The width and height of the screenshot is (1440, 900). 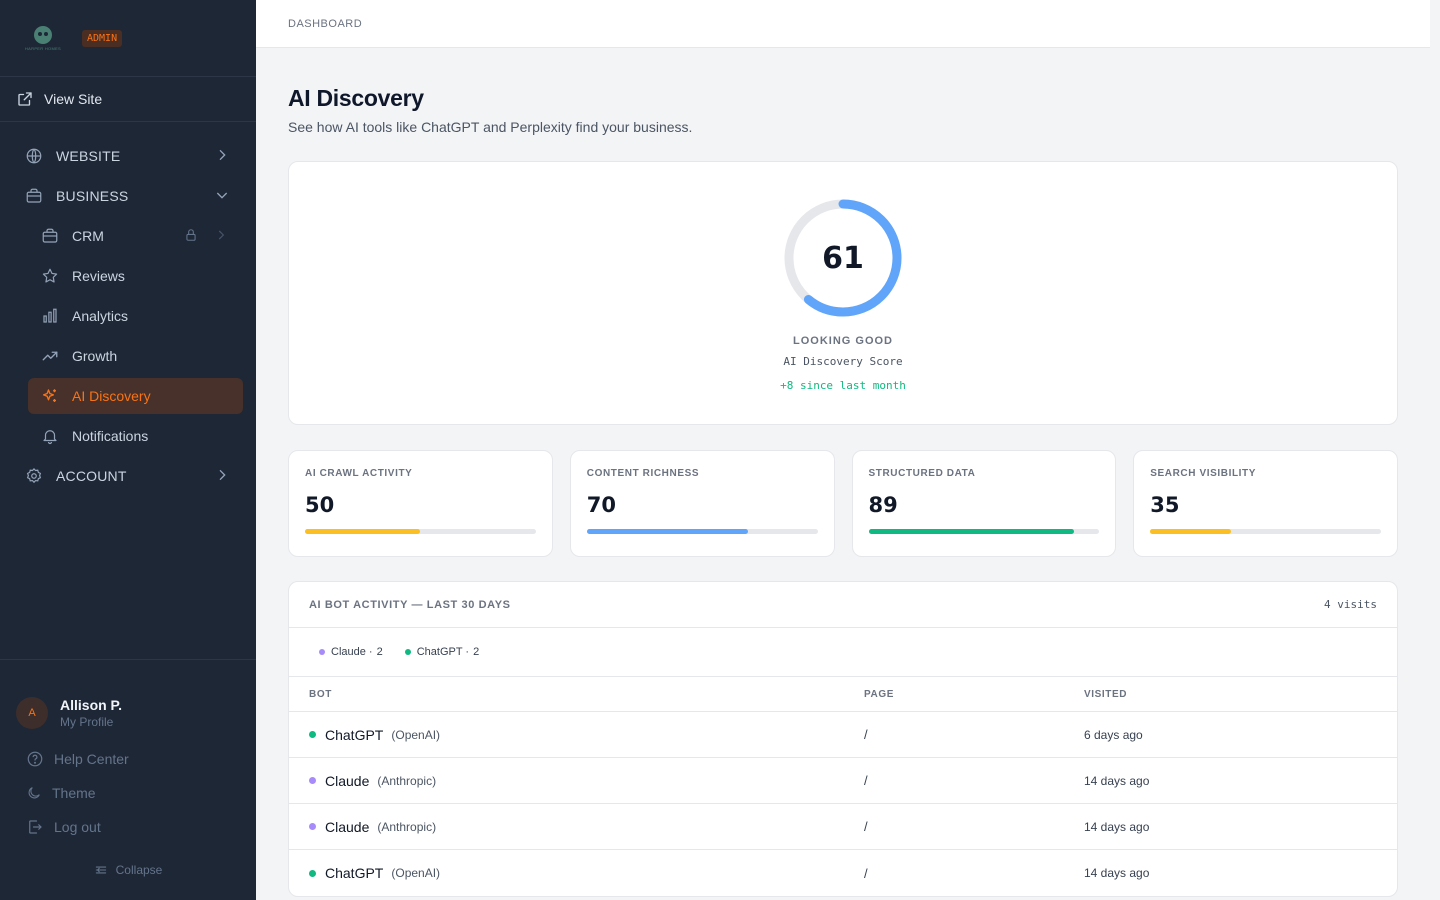 I want to click on help-center-label: Help Center, so click(x=91, y=759).